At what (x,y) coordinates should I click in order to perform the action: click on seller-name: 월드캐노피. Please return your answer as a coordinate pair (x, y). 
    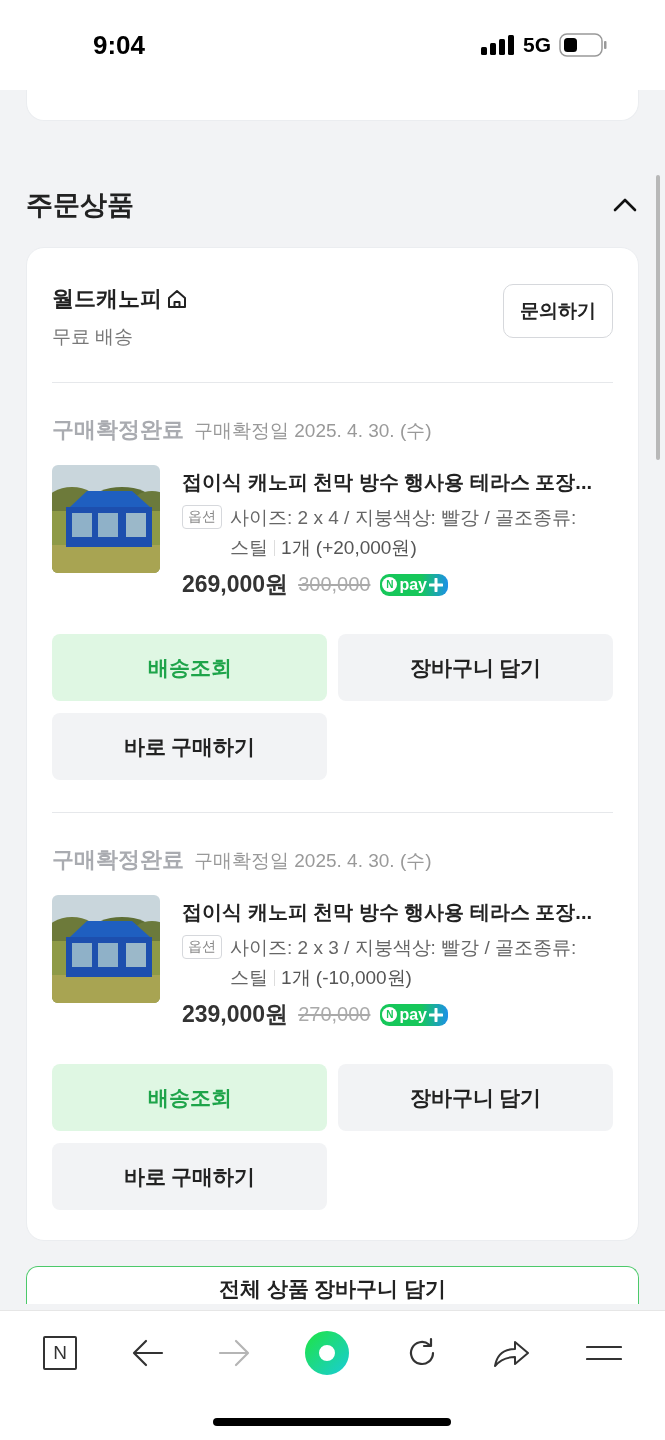
    Looking at the image, I should click on (107, 299).